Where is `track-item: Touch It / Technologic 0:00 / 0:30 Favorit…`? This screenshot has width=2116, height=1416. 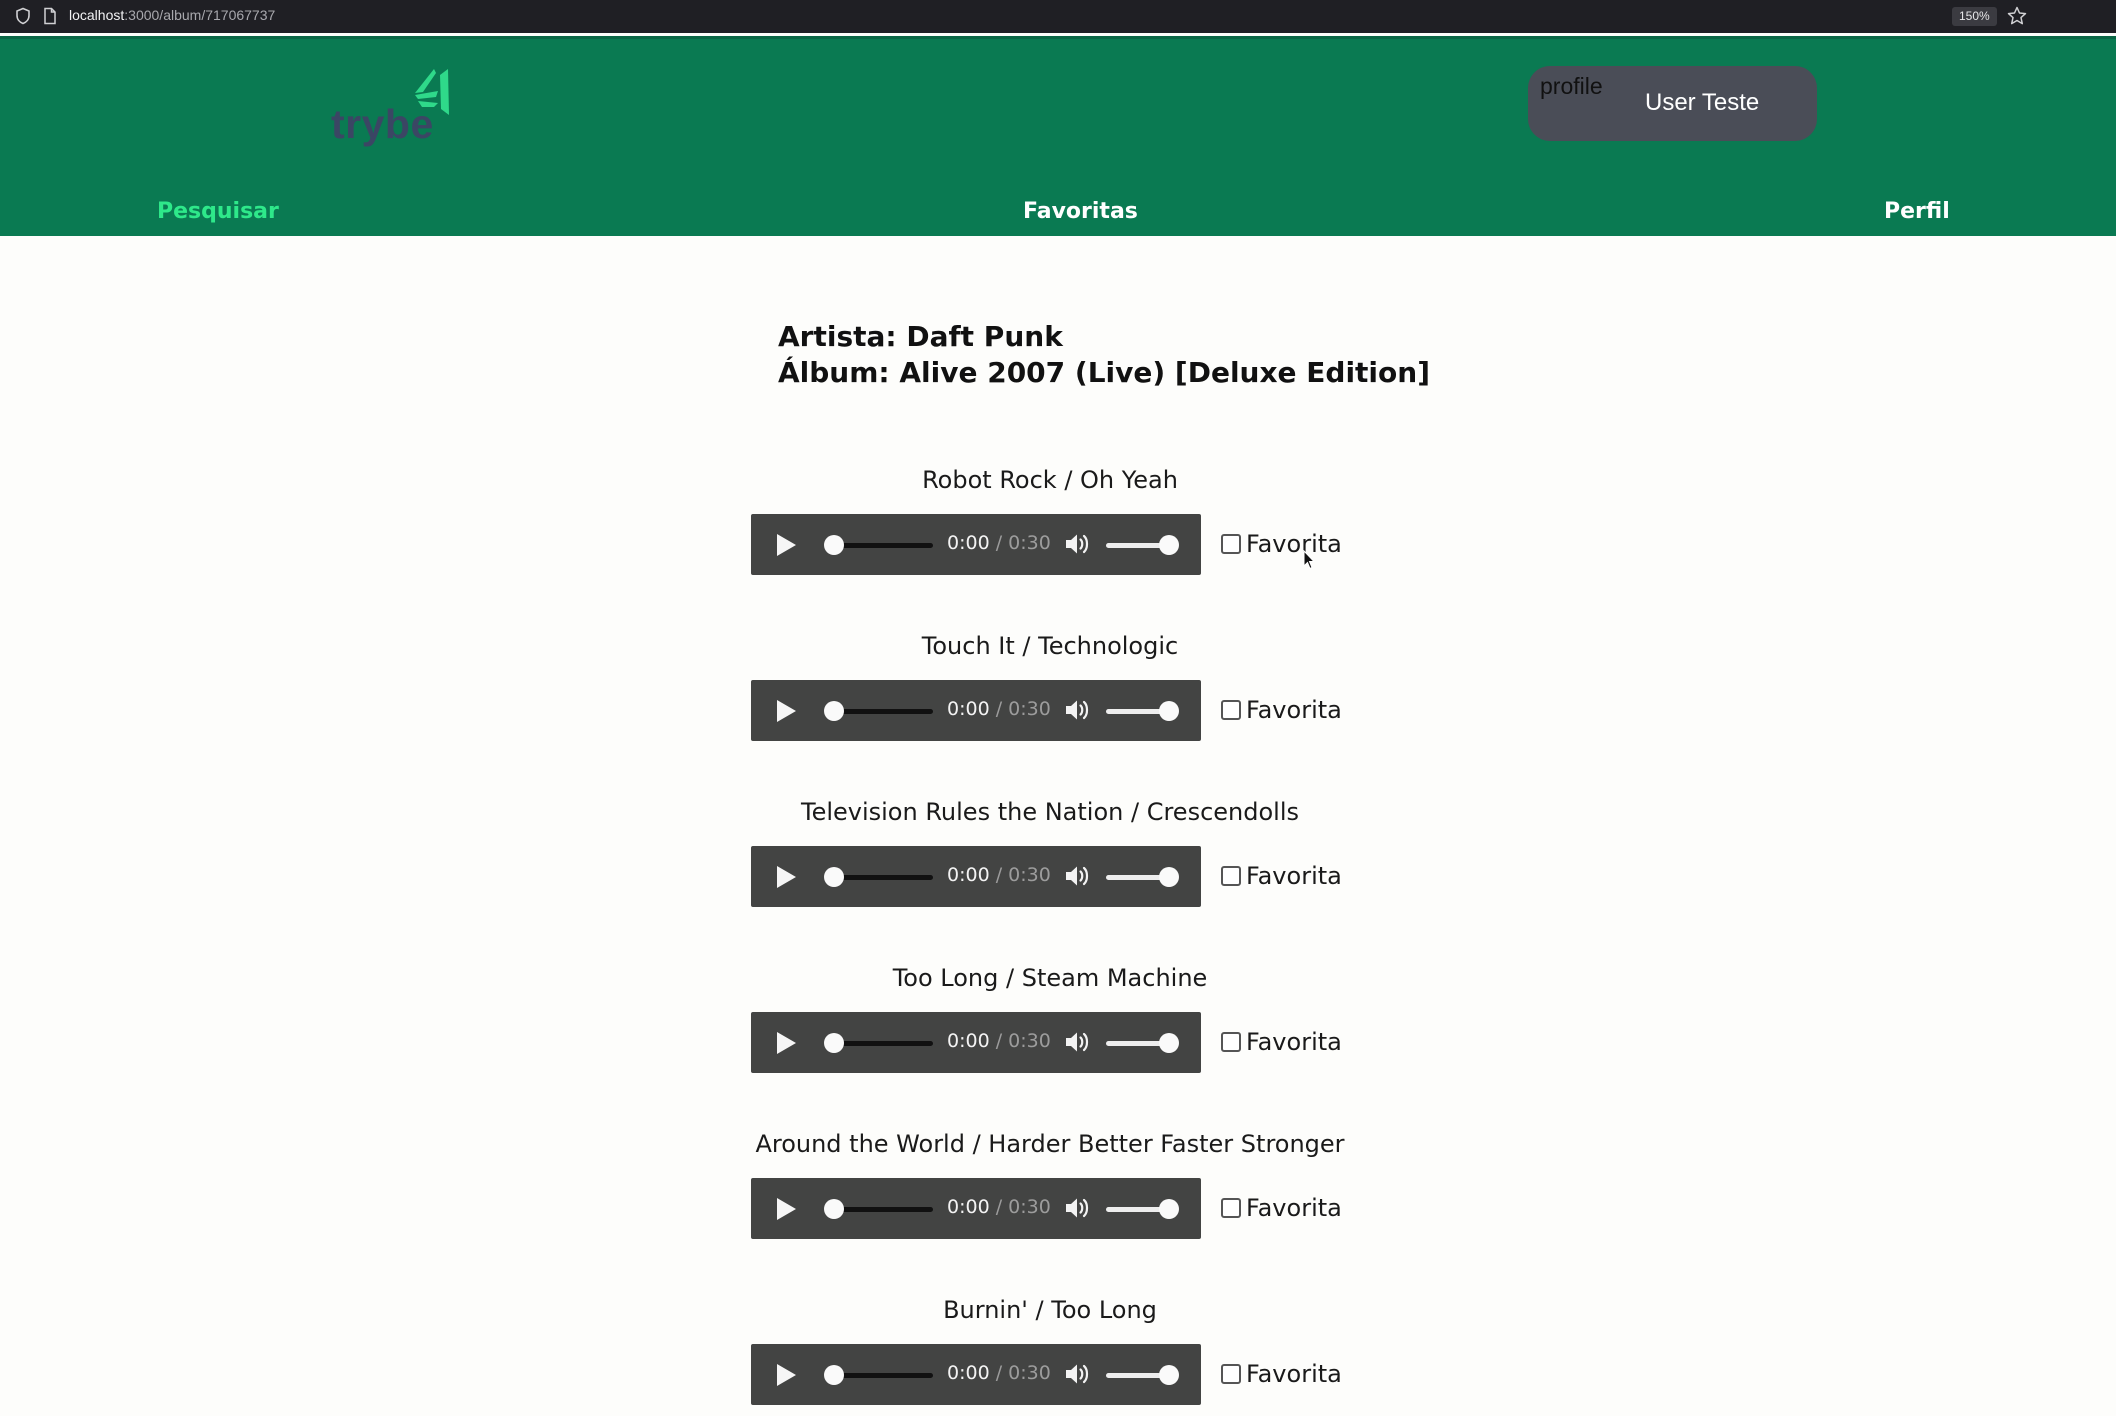
track-item: Touch It / Technologic 0:00 / 0:30 Favorit… is located at coordinates (1051, 692).